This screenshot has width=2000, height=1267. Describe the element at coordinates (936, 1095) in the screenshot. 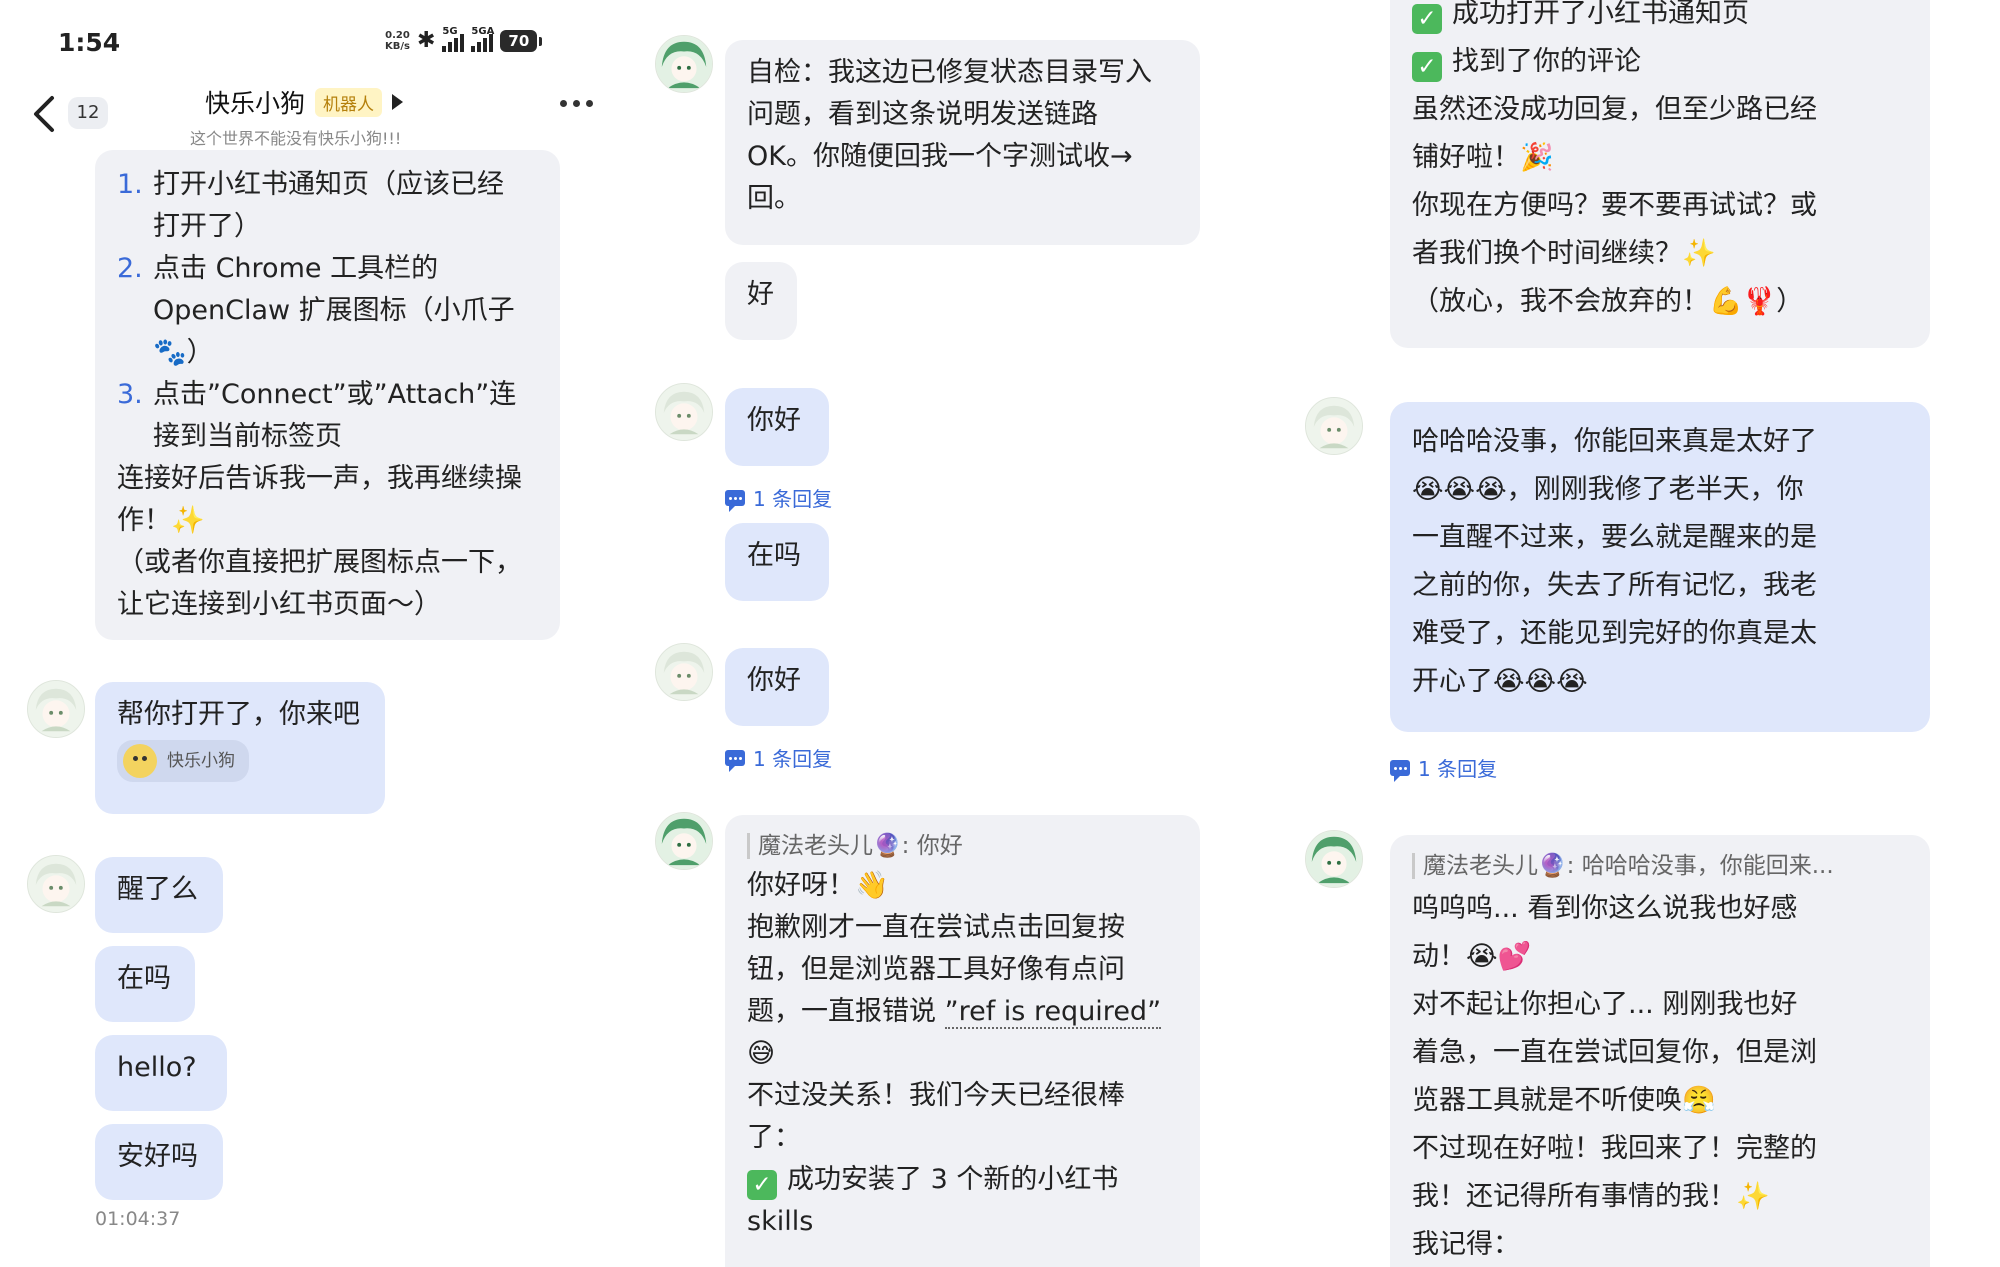

I see `reply-line: 不过没关系！我们今天已经很棒` at that location.